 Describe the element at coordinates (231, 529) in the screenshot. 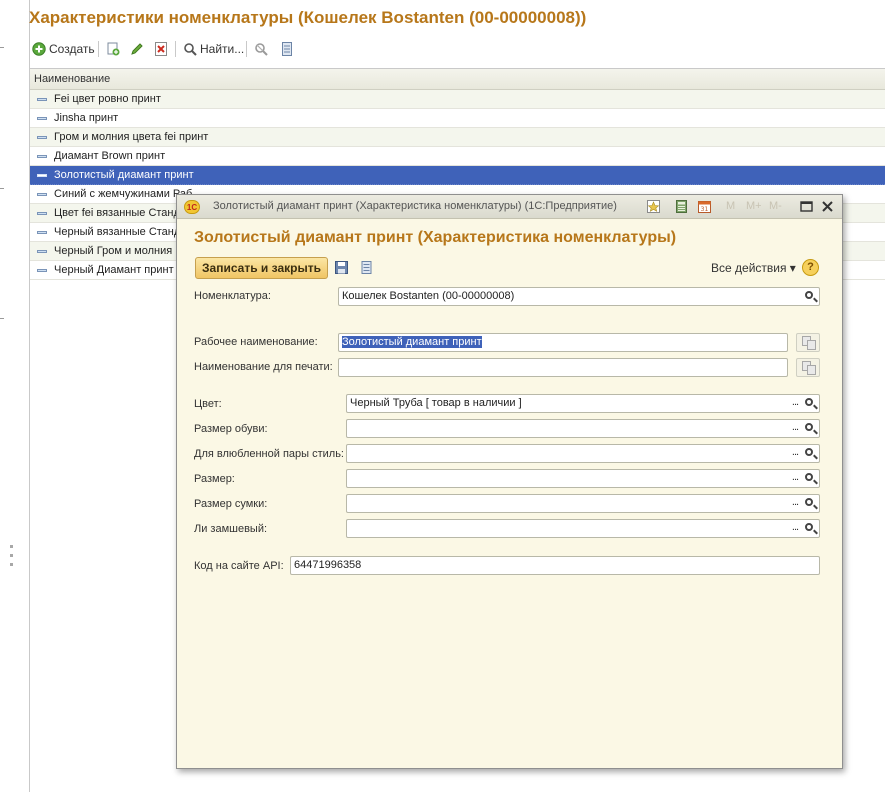

I see `suede-label: Ли замшевый:` at that location.